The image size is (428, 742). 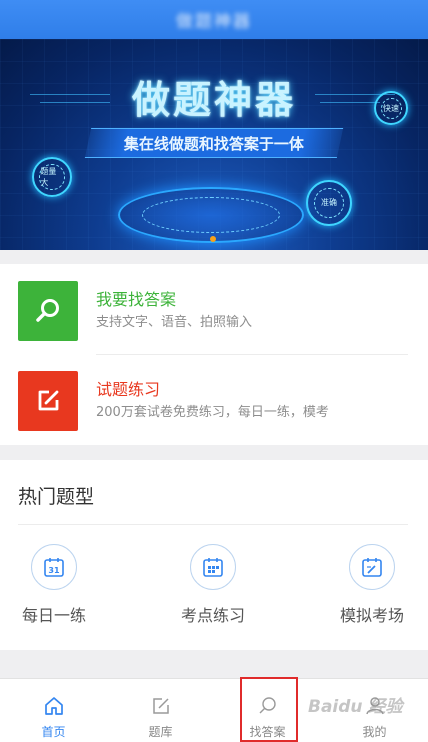 I want to click on home-icon, so click(x=53, y=699).